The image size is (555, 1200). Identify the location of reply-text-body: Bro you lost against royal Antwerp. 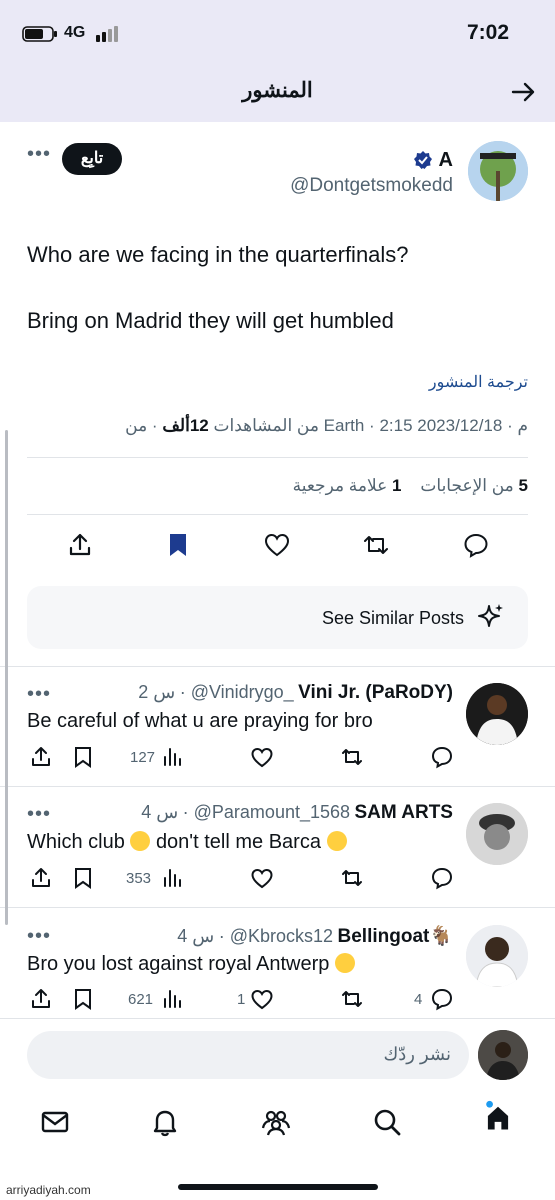
(178, 964).